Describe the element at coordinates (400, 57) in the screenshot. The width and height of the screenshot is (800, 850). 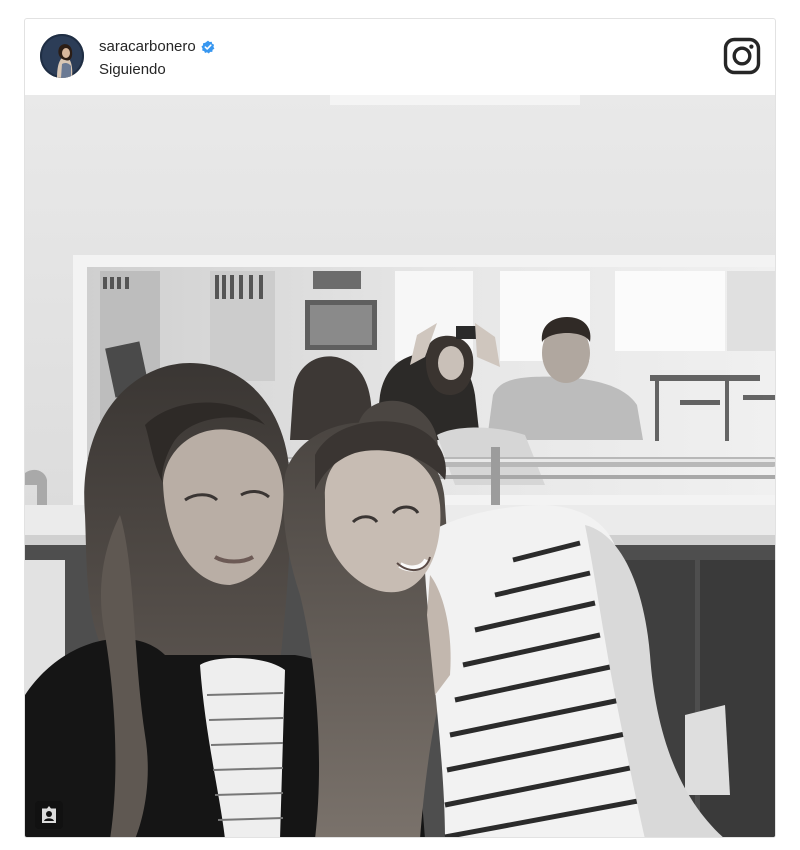
I see `post-header: saracarbonero Siguiendo` at that location.